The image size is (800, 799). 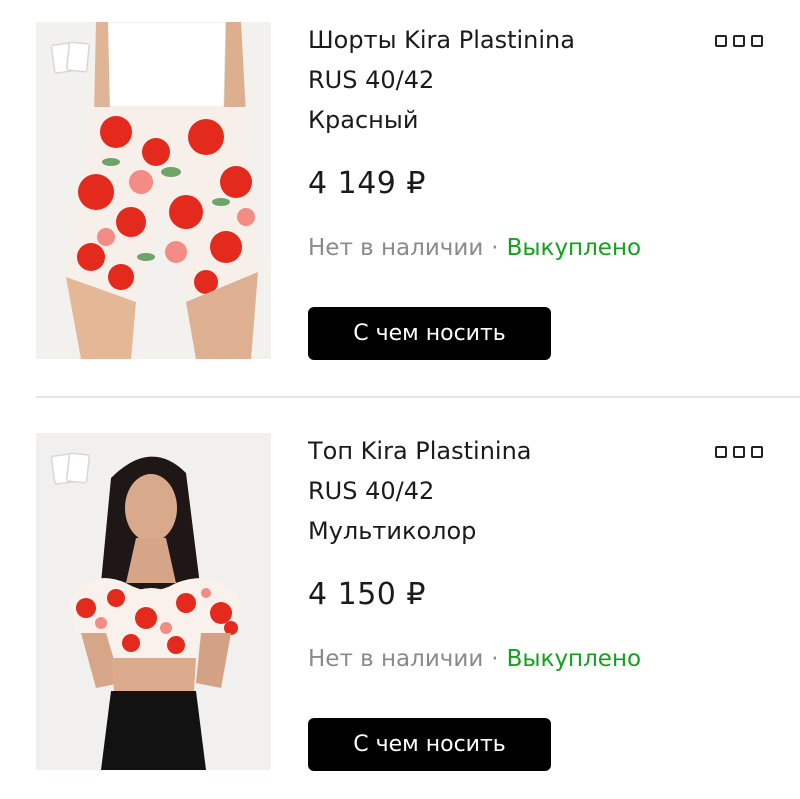 I want to click on divider, so click(x=418, y=397).